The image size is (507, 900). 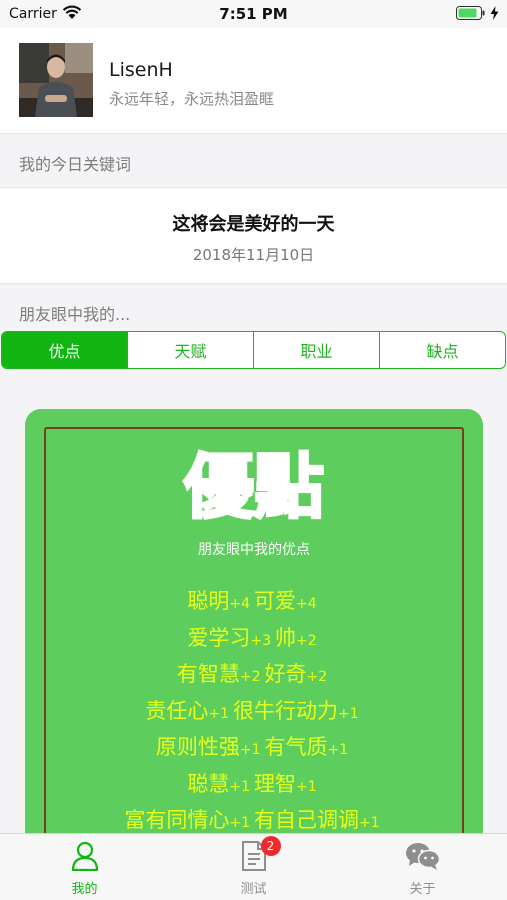 I want to click on tabbar-item-mine: 我的, so click(x=84, y=867).